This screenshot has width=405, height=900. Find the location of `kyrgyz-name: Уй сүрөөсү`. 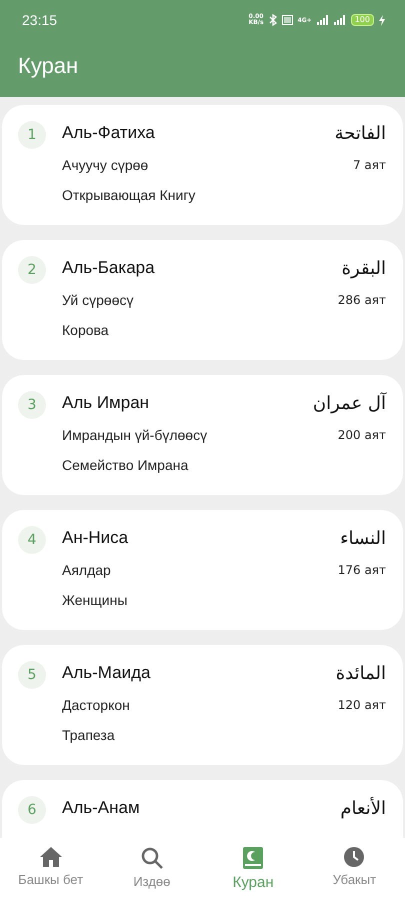

kyrgyz-name: Уй сүрөөсү is located at coordinates (98, 300).